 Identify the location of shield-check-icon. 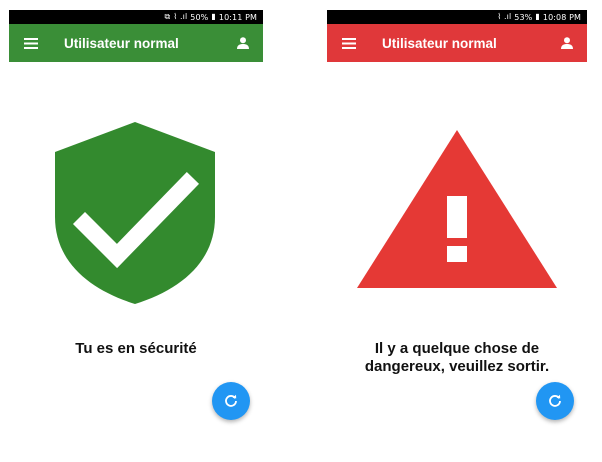
(135, 213).